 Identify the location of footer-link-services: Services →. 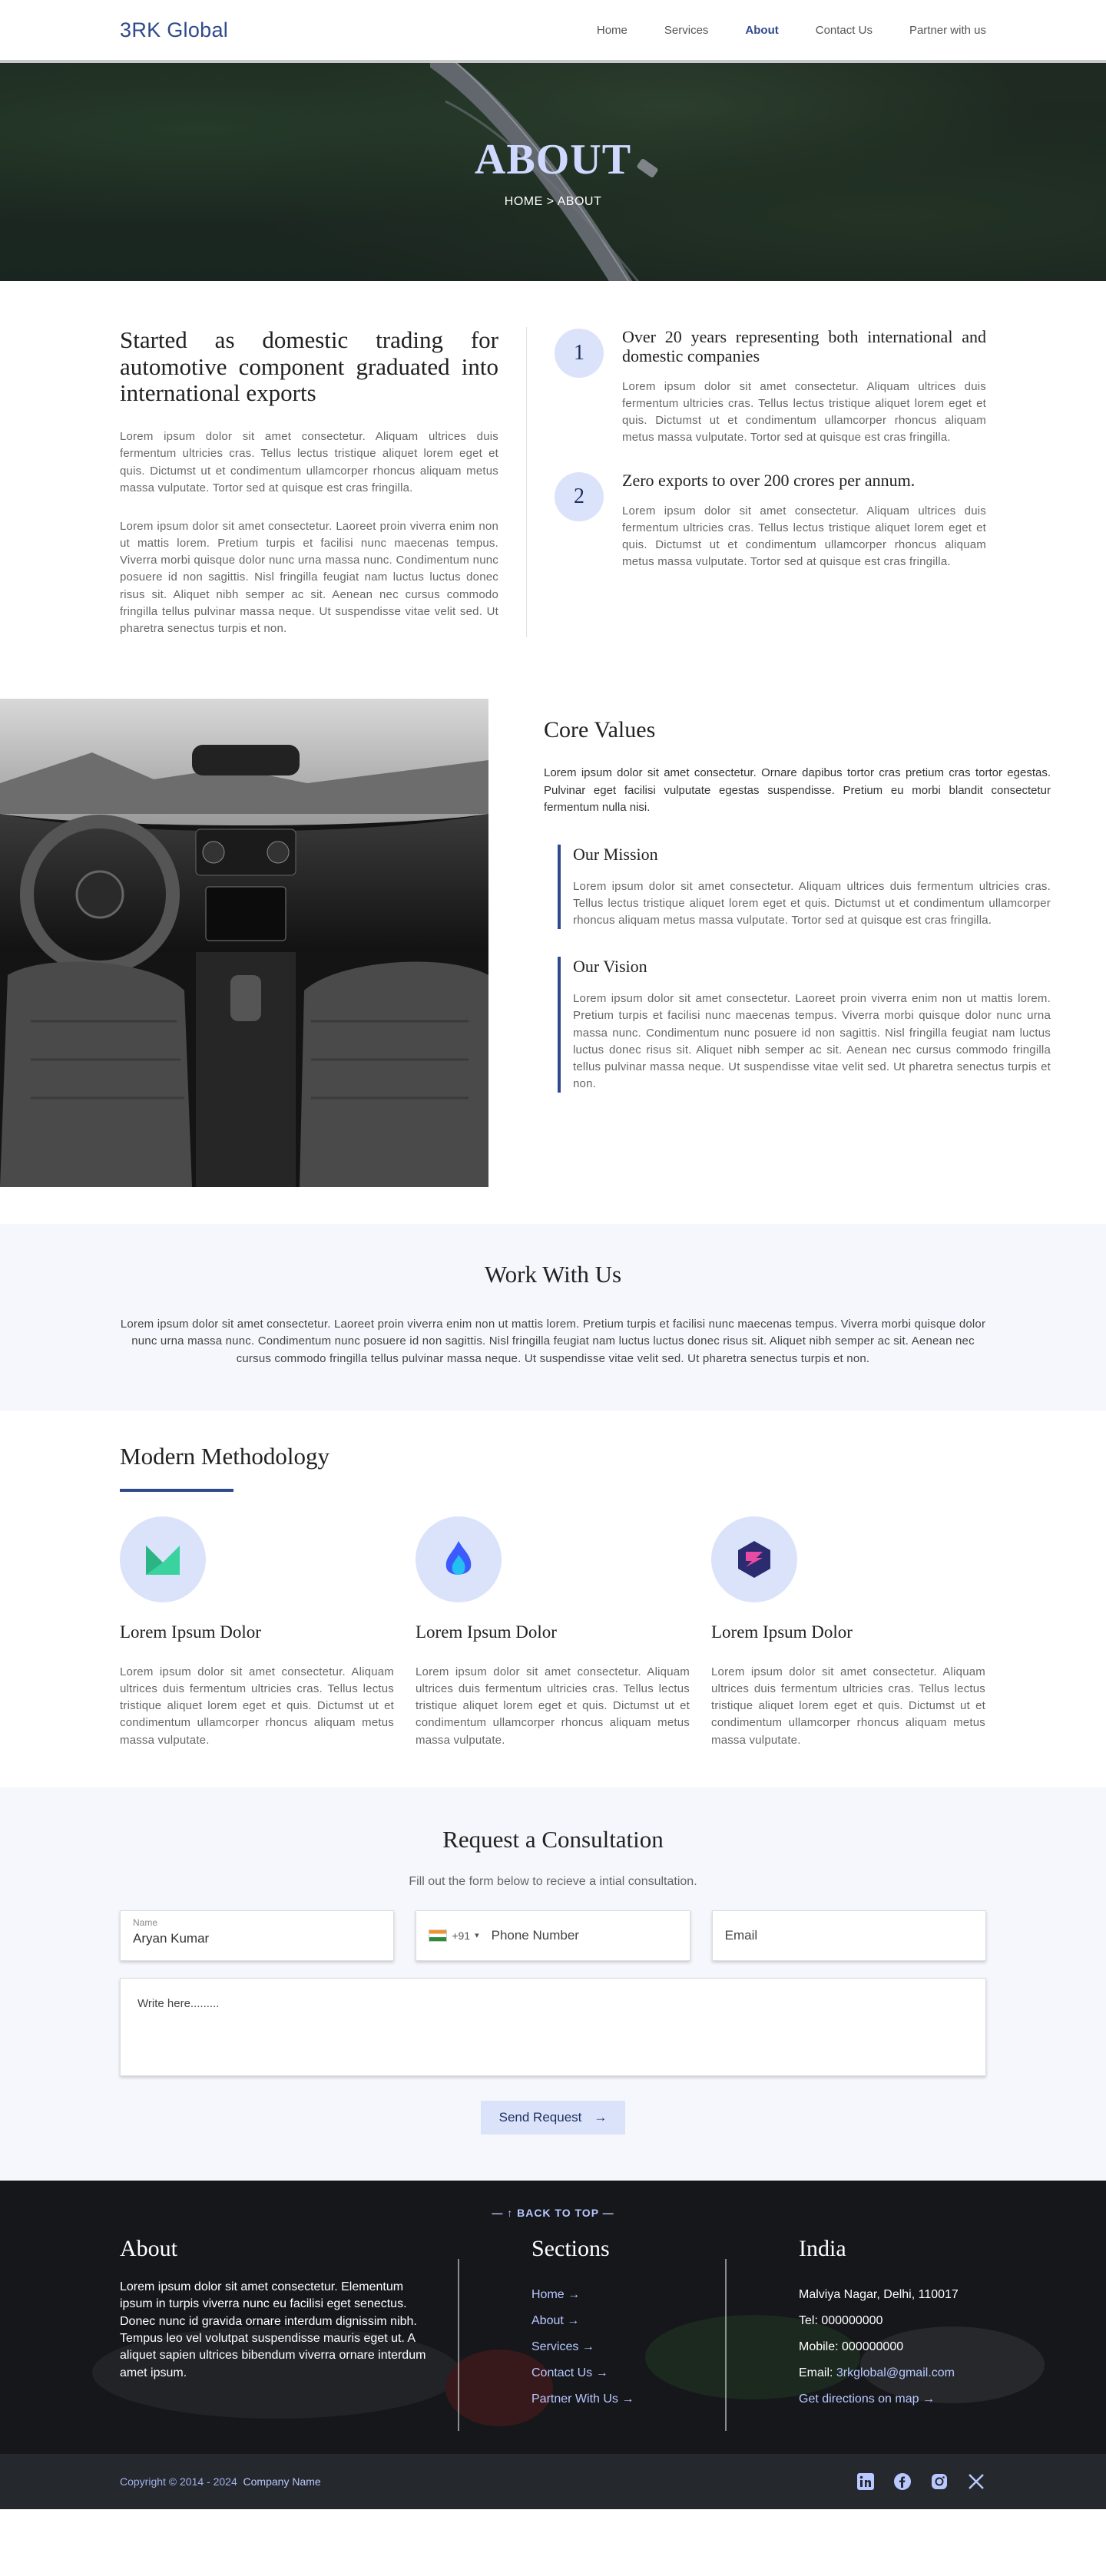
(628, 2347).